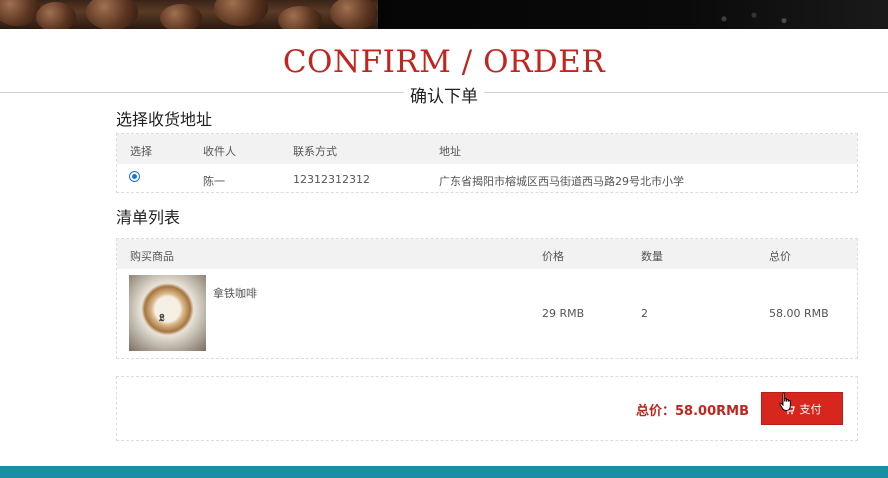 This screenshot has width=888, height=478. I want to click on product-price: 29 RMB, so click(563, 313).